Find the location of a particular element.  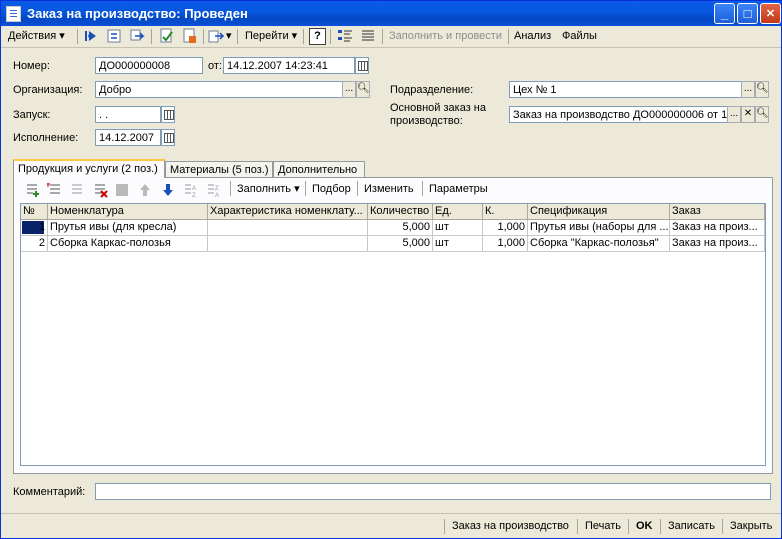

selection-button: Подбор is located at coordinates (331, 189).